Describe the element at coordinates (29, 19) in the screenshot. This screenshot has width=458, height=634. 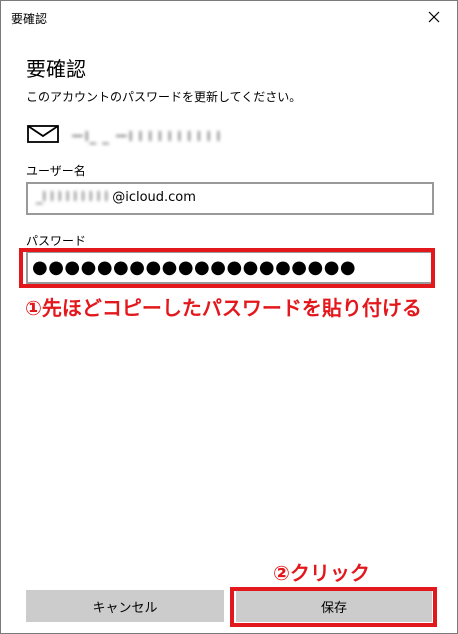
I see `window-title: 要確認` at that location.